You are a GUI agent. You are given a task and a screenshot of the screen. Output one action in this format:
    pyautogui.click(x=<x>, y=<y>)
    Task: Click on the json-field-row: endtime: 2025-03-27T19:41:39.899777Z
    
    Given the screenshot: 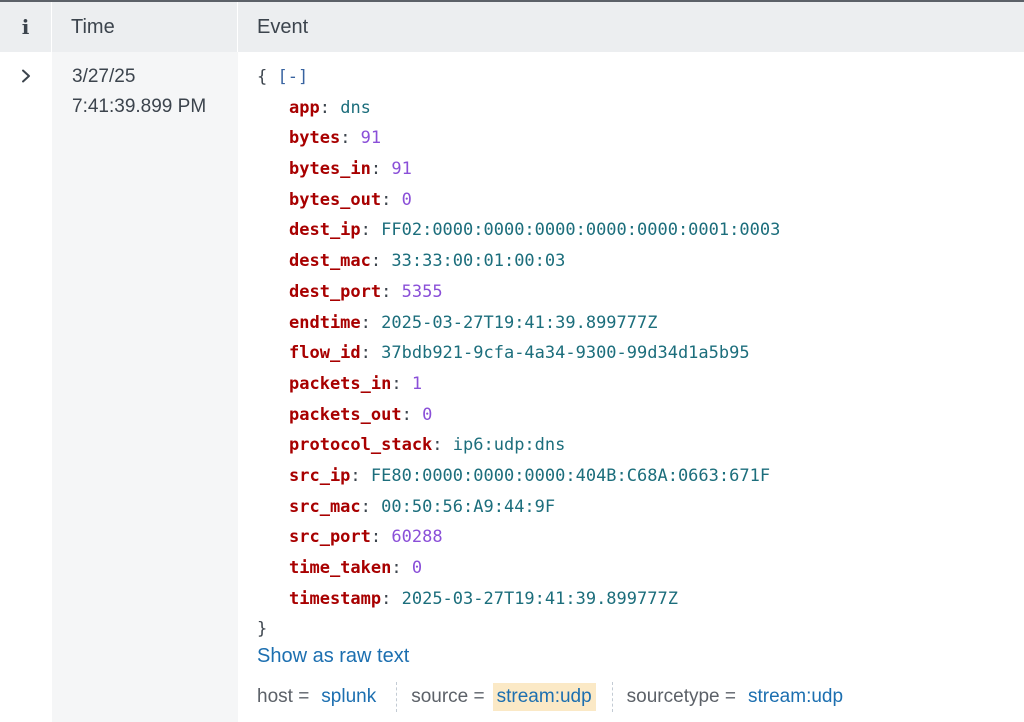 What is the action you would take?
    pyautogui.click(x=518, y=323)
    